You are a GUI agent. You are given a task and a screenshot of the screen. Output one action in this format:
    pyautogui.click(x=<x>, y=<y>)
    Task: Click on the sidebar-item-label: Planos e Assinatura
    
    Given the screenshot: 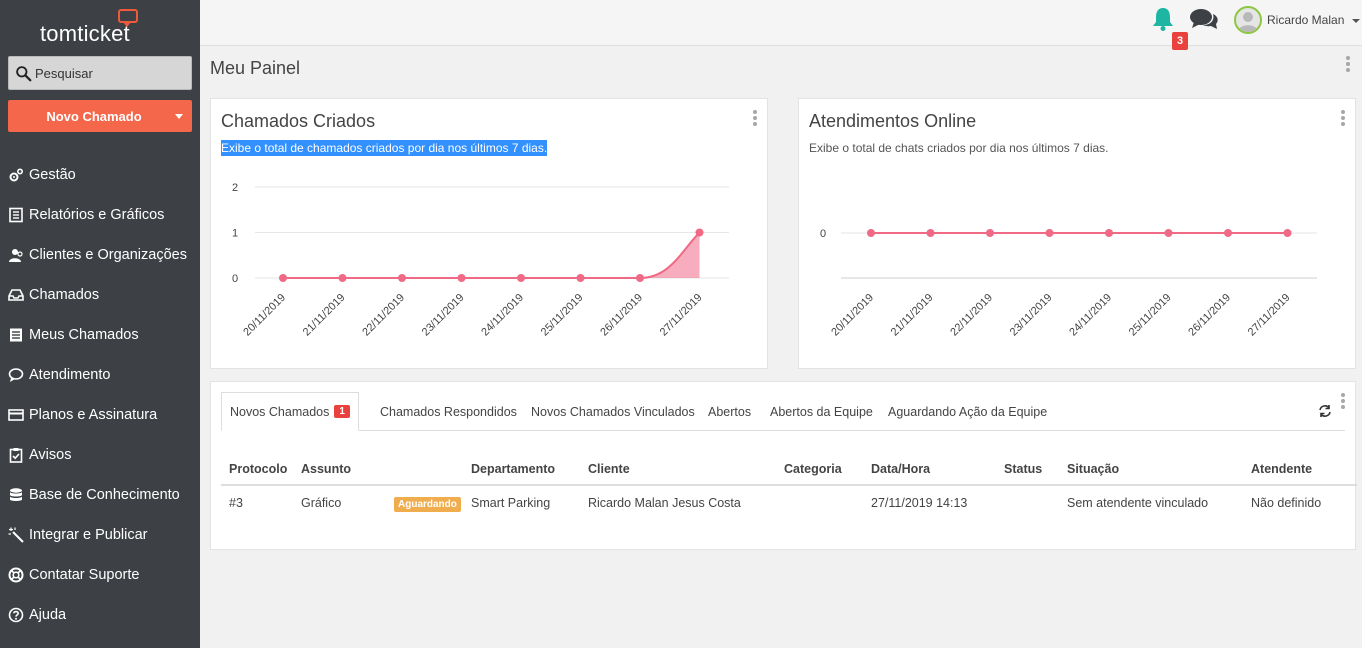 What is the action you would take?
    pyautogui.click(x=93, y=415)
    